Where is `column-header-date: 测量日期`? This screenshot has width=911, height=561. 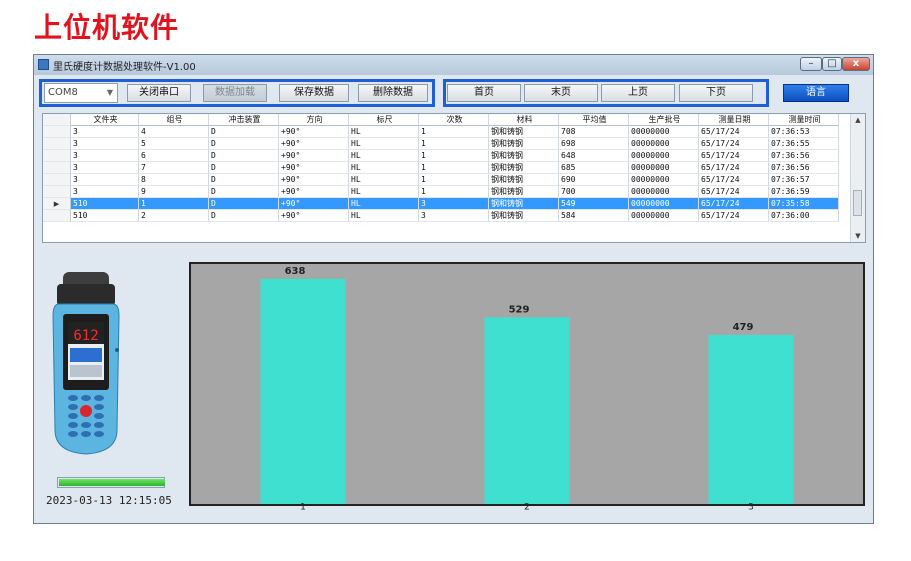
column-header-date: 测量日期 is located at coordinates (734, 120).